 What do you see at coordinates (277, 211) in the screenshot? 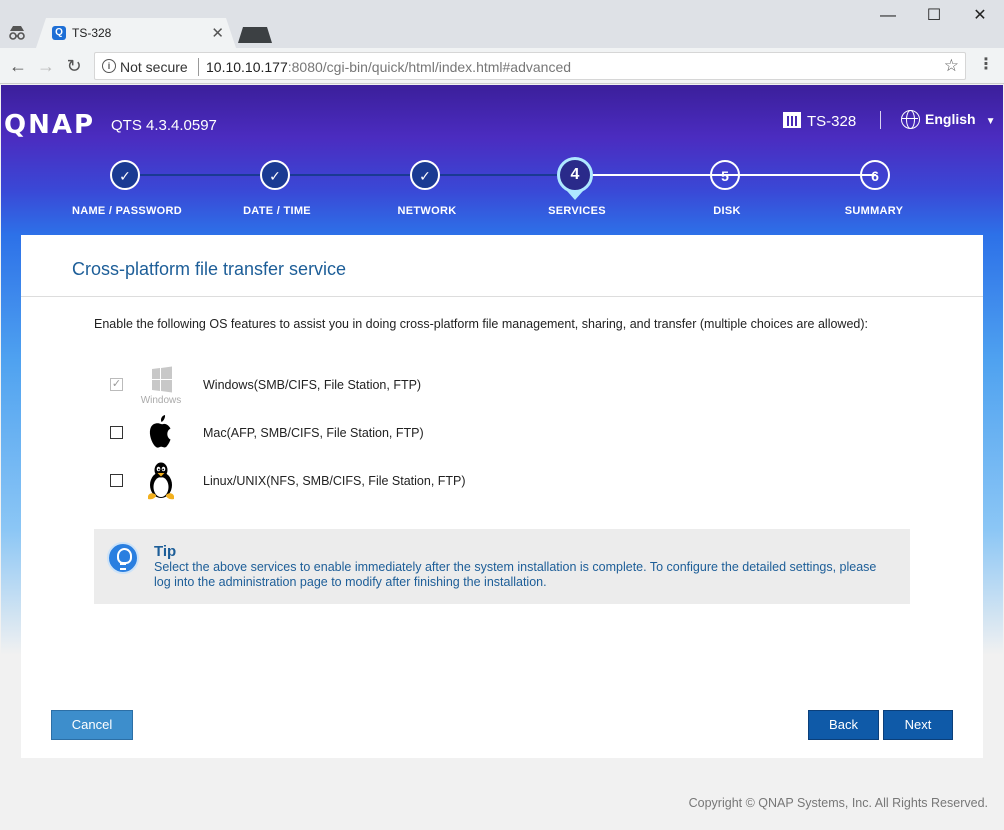
I see `step-label-date-time: DATE / TIME` at bounding box center [277, 211].